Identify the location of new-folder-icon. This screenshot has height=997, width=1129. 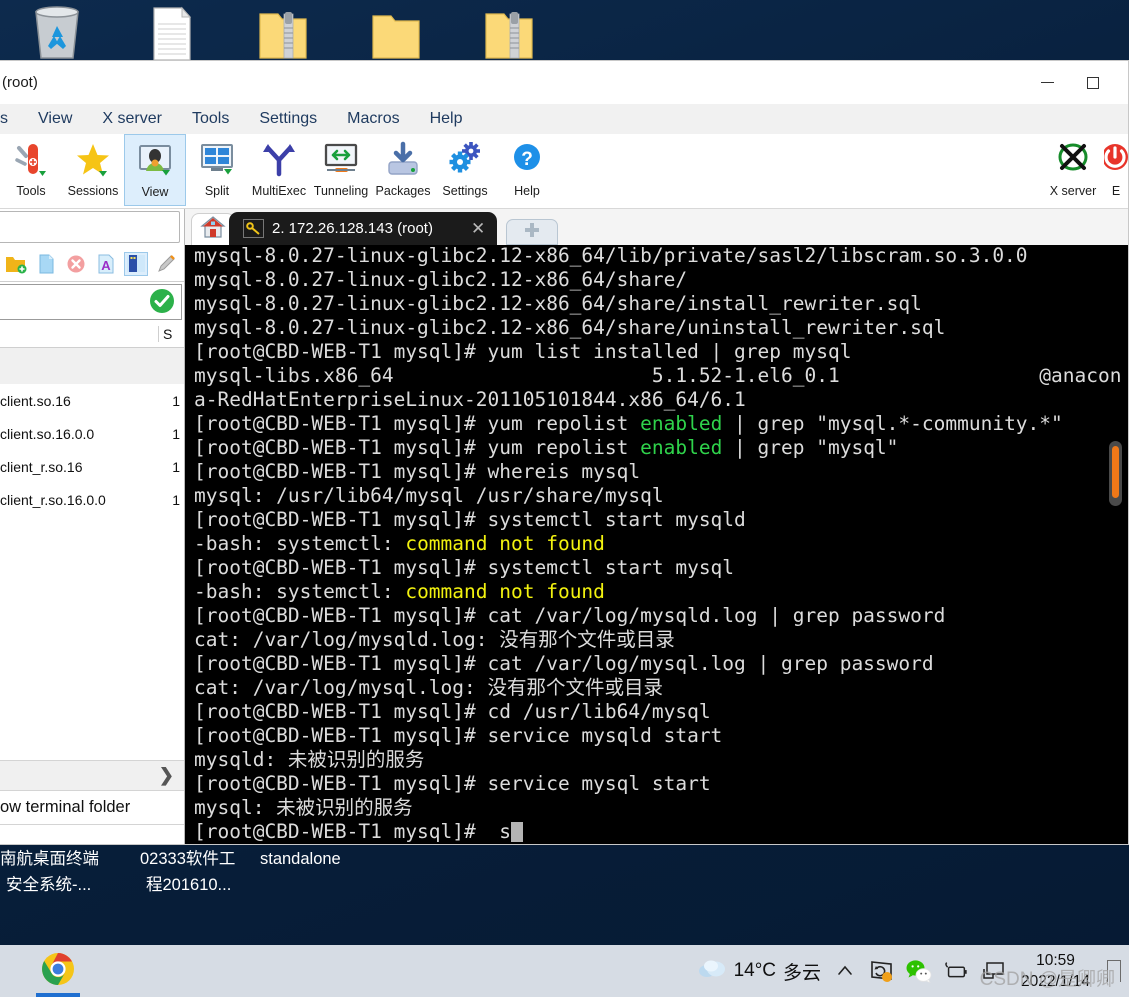
(16, 264).